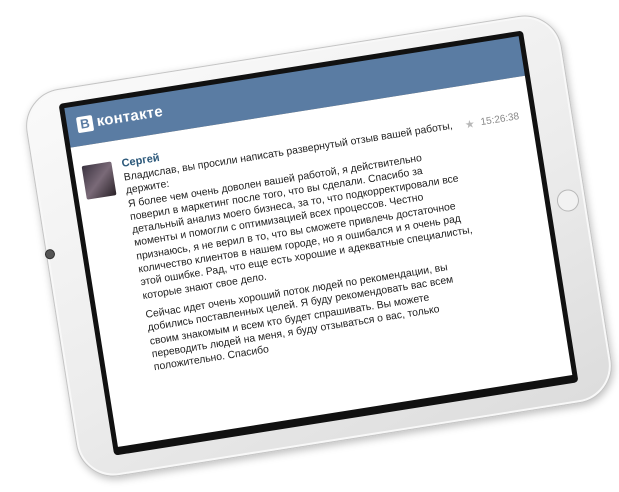 The image size is (619, 492). I want to click on camera-dot, so click(50, 254).